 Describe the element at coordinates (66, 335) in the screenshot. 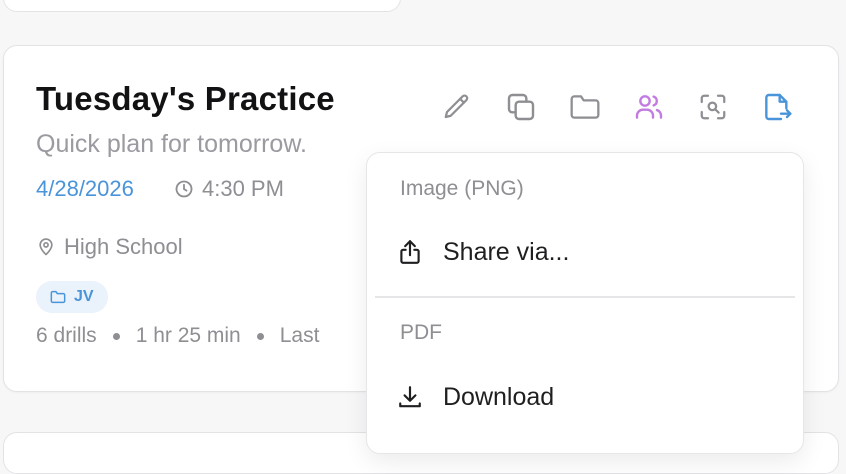

I see `drill-count: 6 drills` at that location.